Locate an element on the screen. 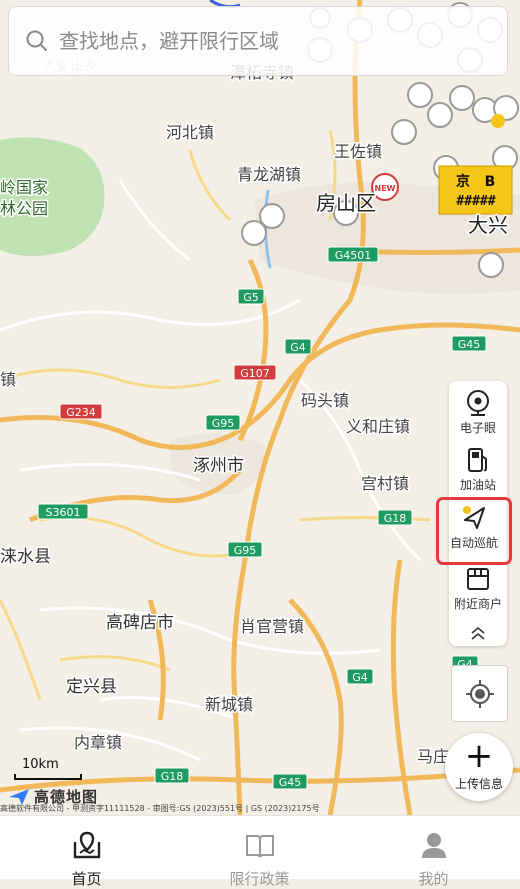 The height and width of the screenshot is (889, 520). road-shield: G4501 is located at coordinates (353, 254).